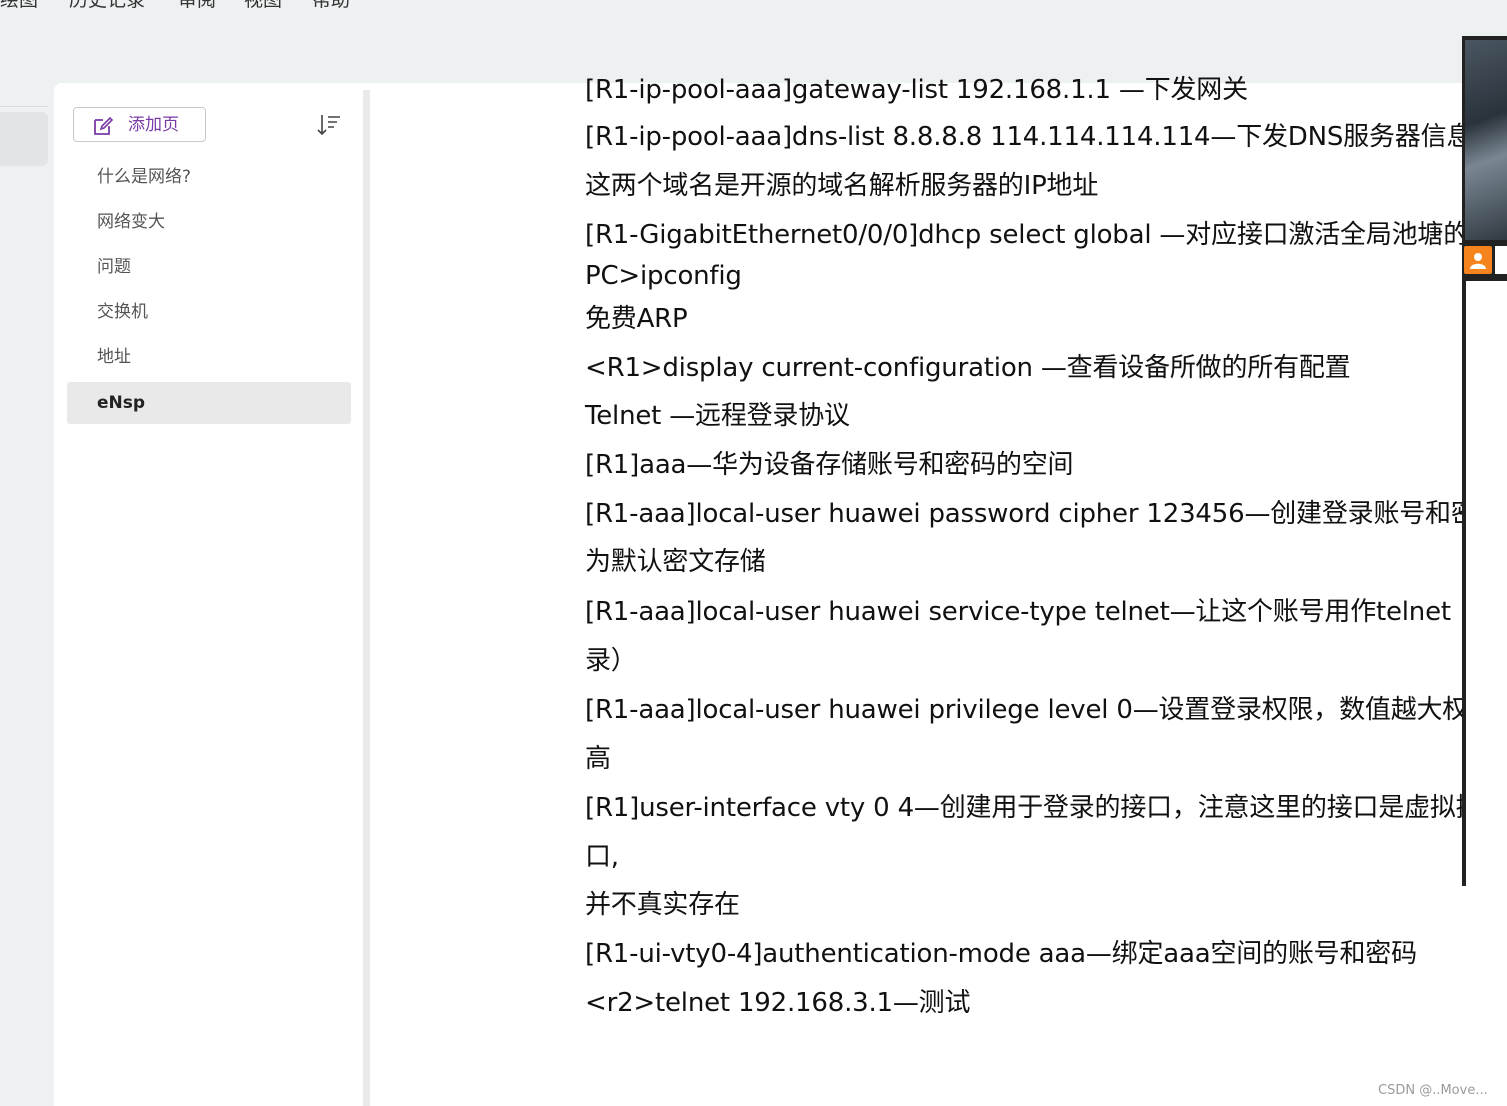 This screenshot has height=1106, width=1507. What do you see at coordinates (209, 222) in the screenshot?
I see `page-item-network-grows: 网络变大` at bounding box center [209, 222].